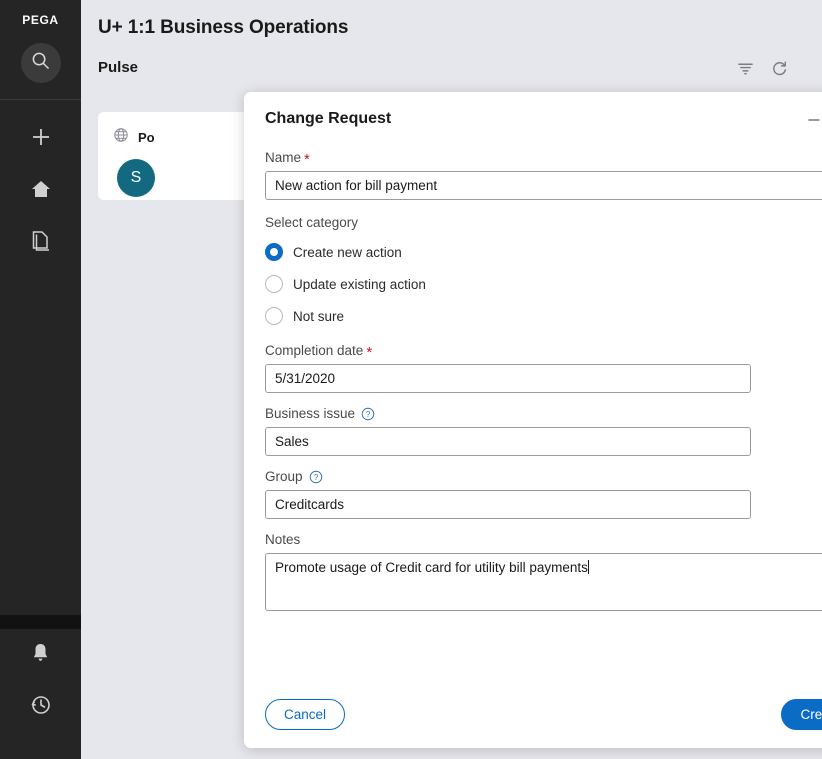 The image size is (822, 759). What do you see at coordinates (118, 67) in the screenshot?
I see `pulse-section-label: Pulse` at bounding box center [118, 67].